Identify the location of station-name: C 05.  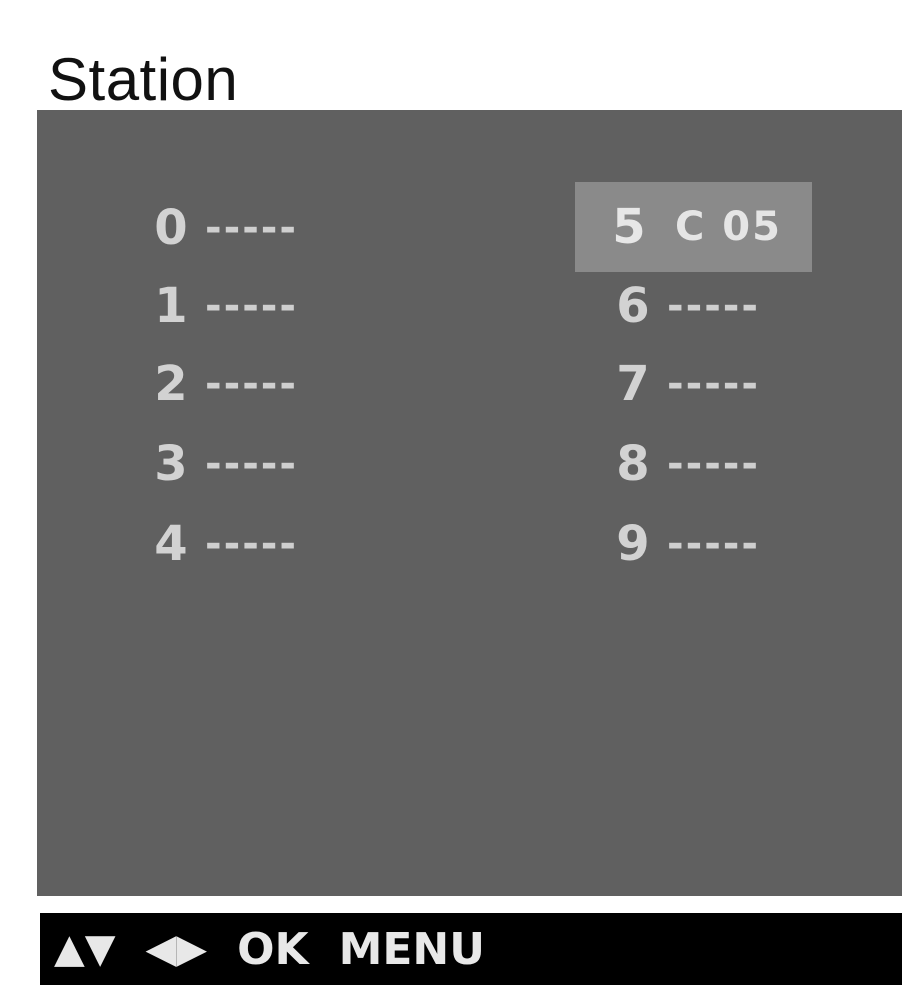
(728, 227).